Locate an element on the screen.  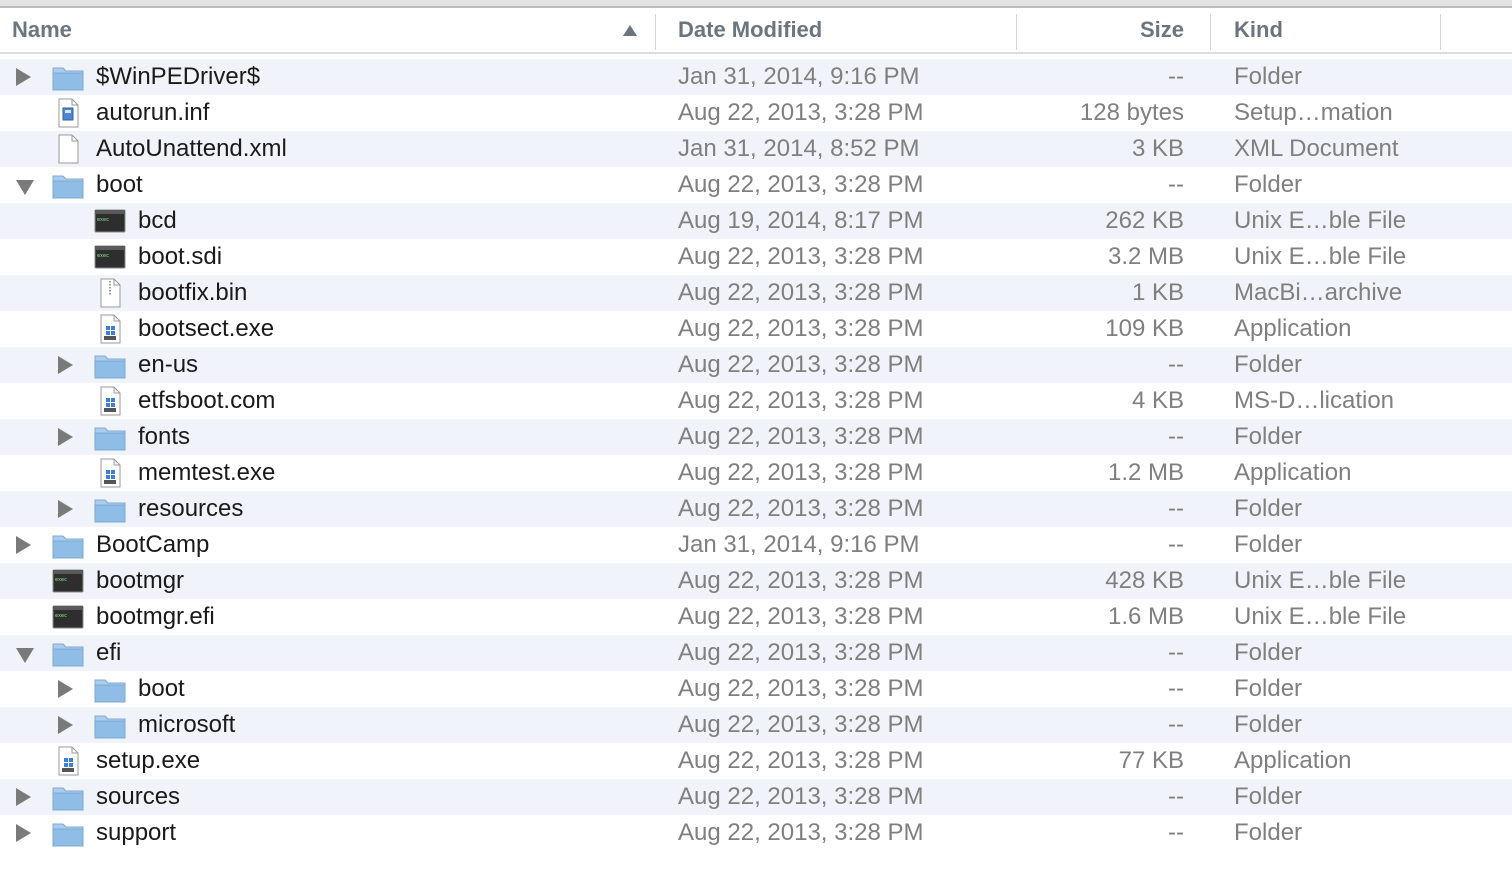
file-name: microsoft is located at coordinates (186, 725).